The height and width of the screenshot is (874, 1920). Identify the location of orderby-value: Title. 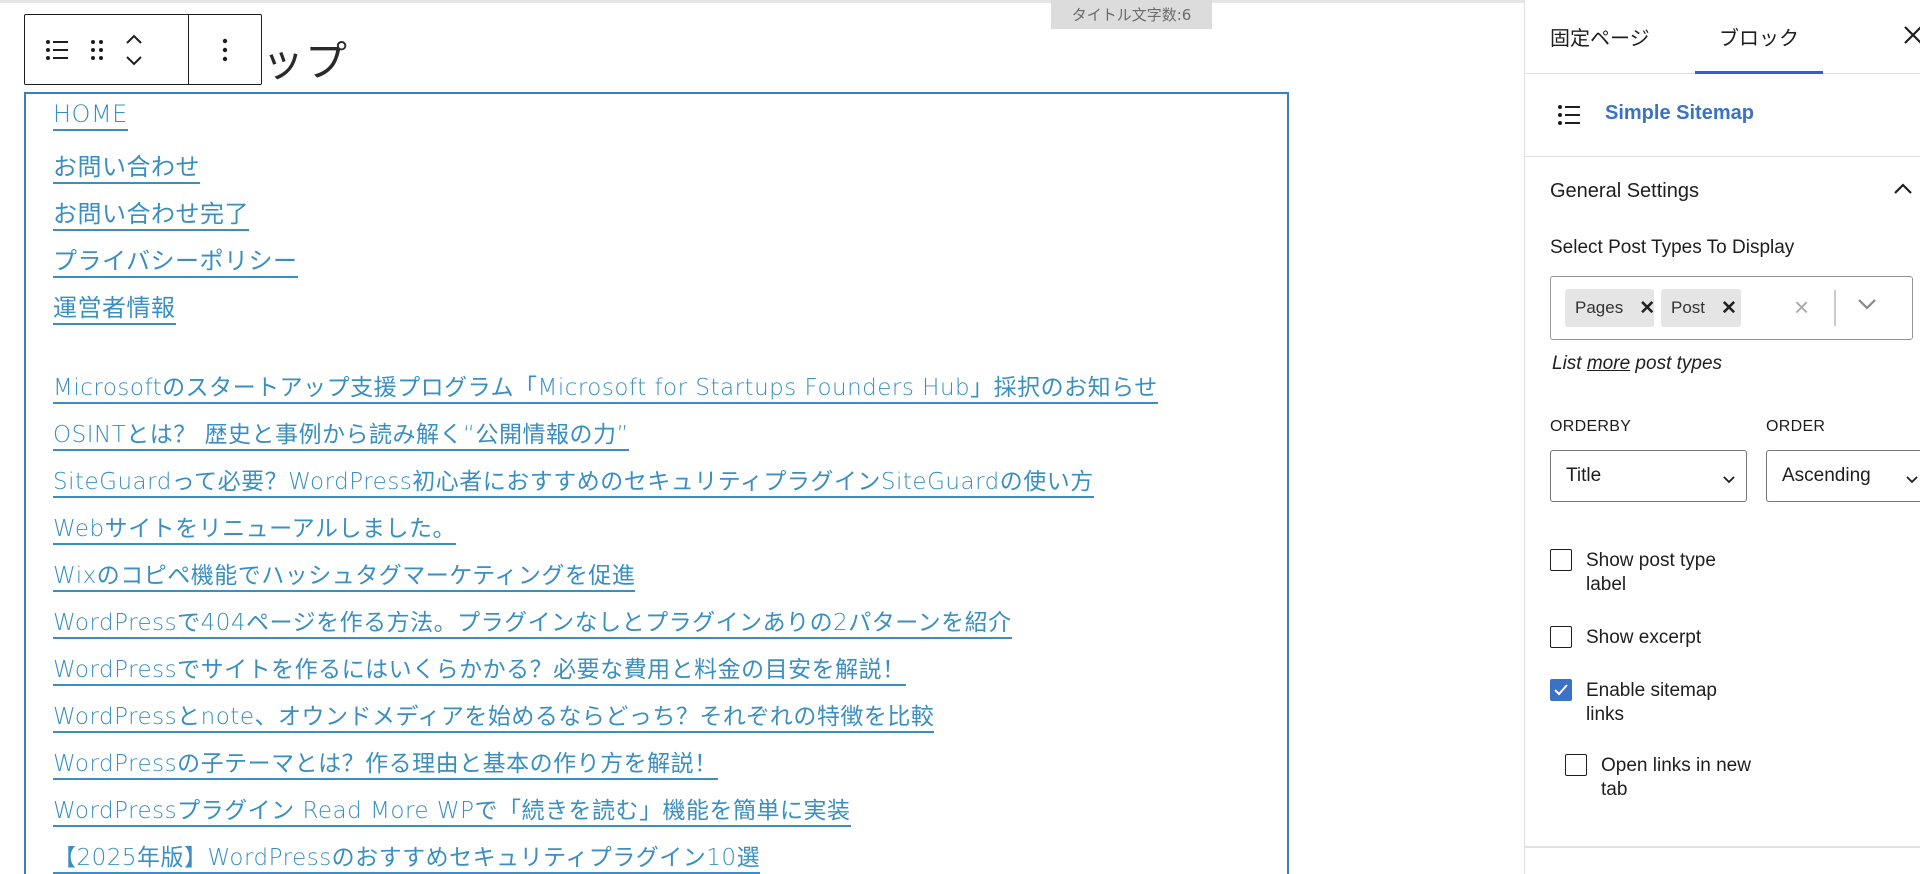
(1584, 475).